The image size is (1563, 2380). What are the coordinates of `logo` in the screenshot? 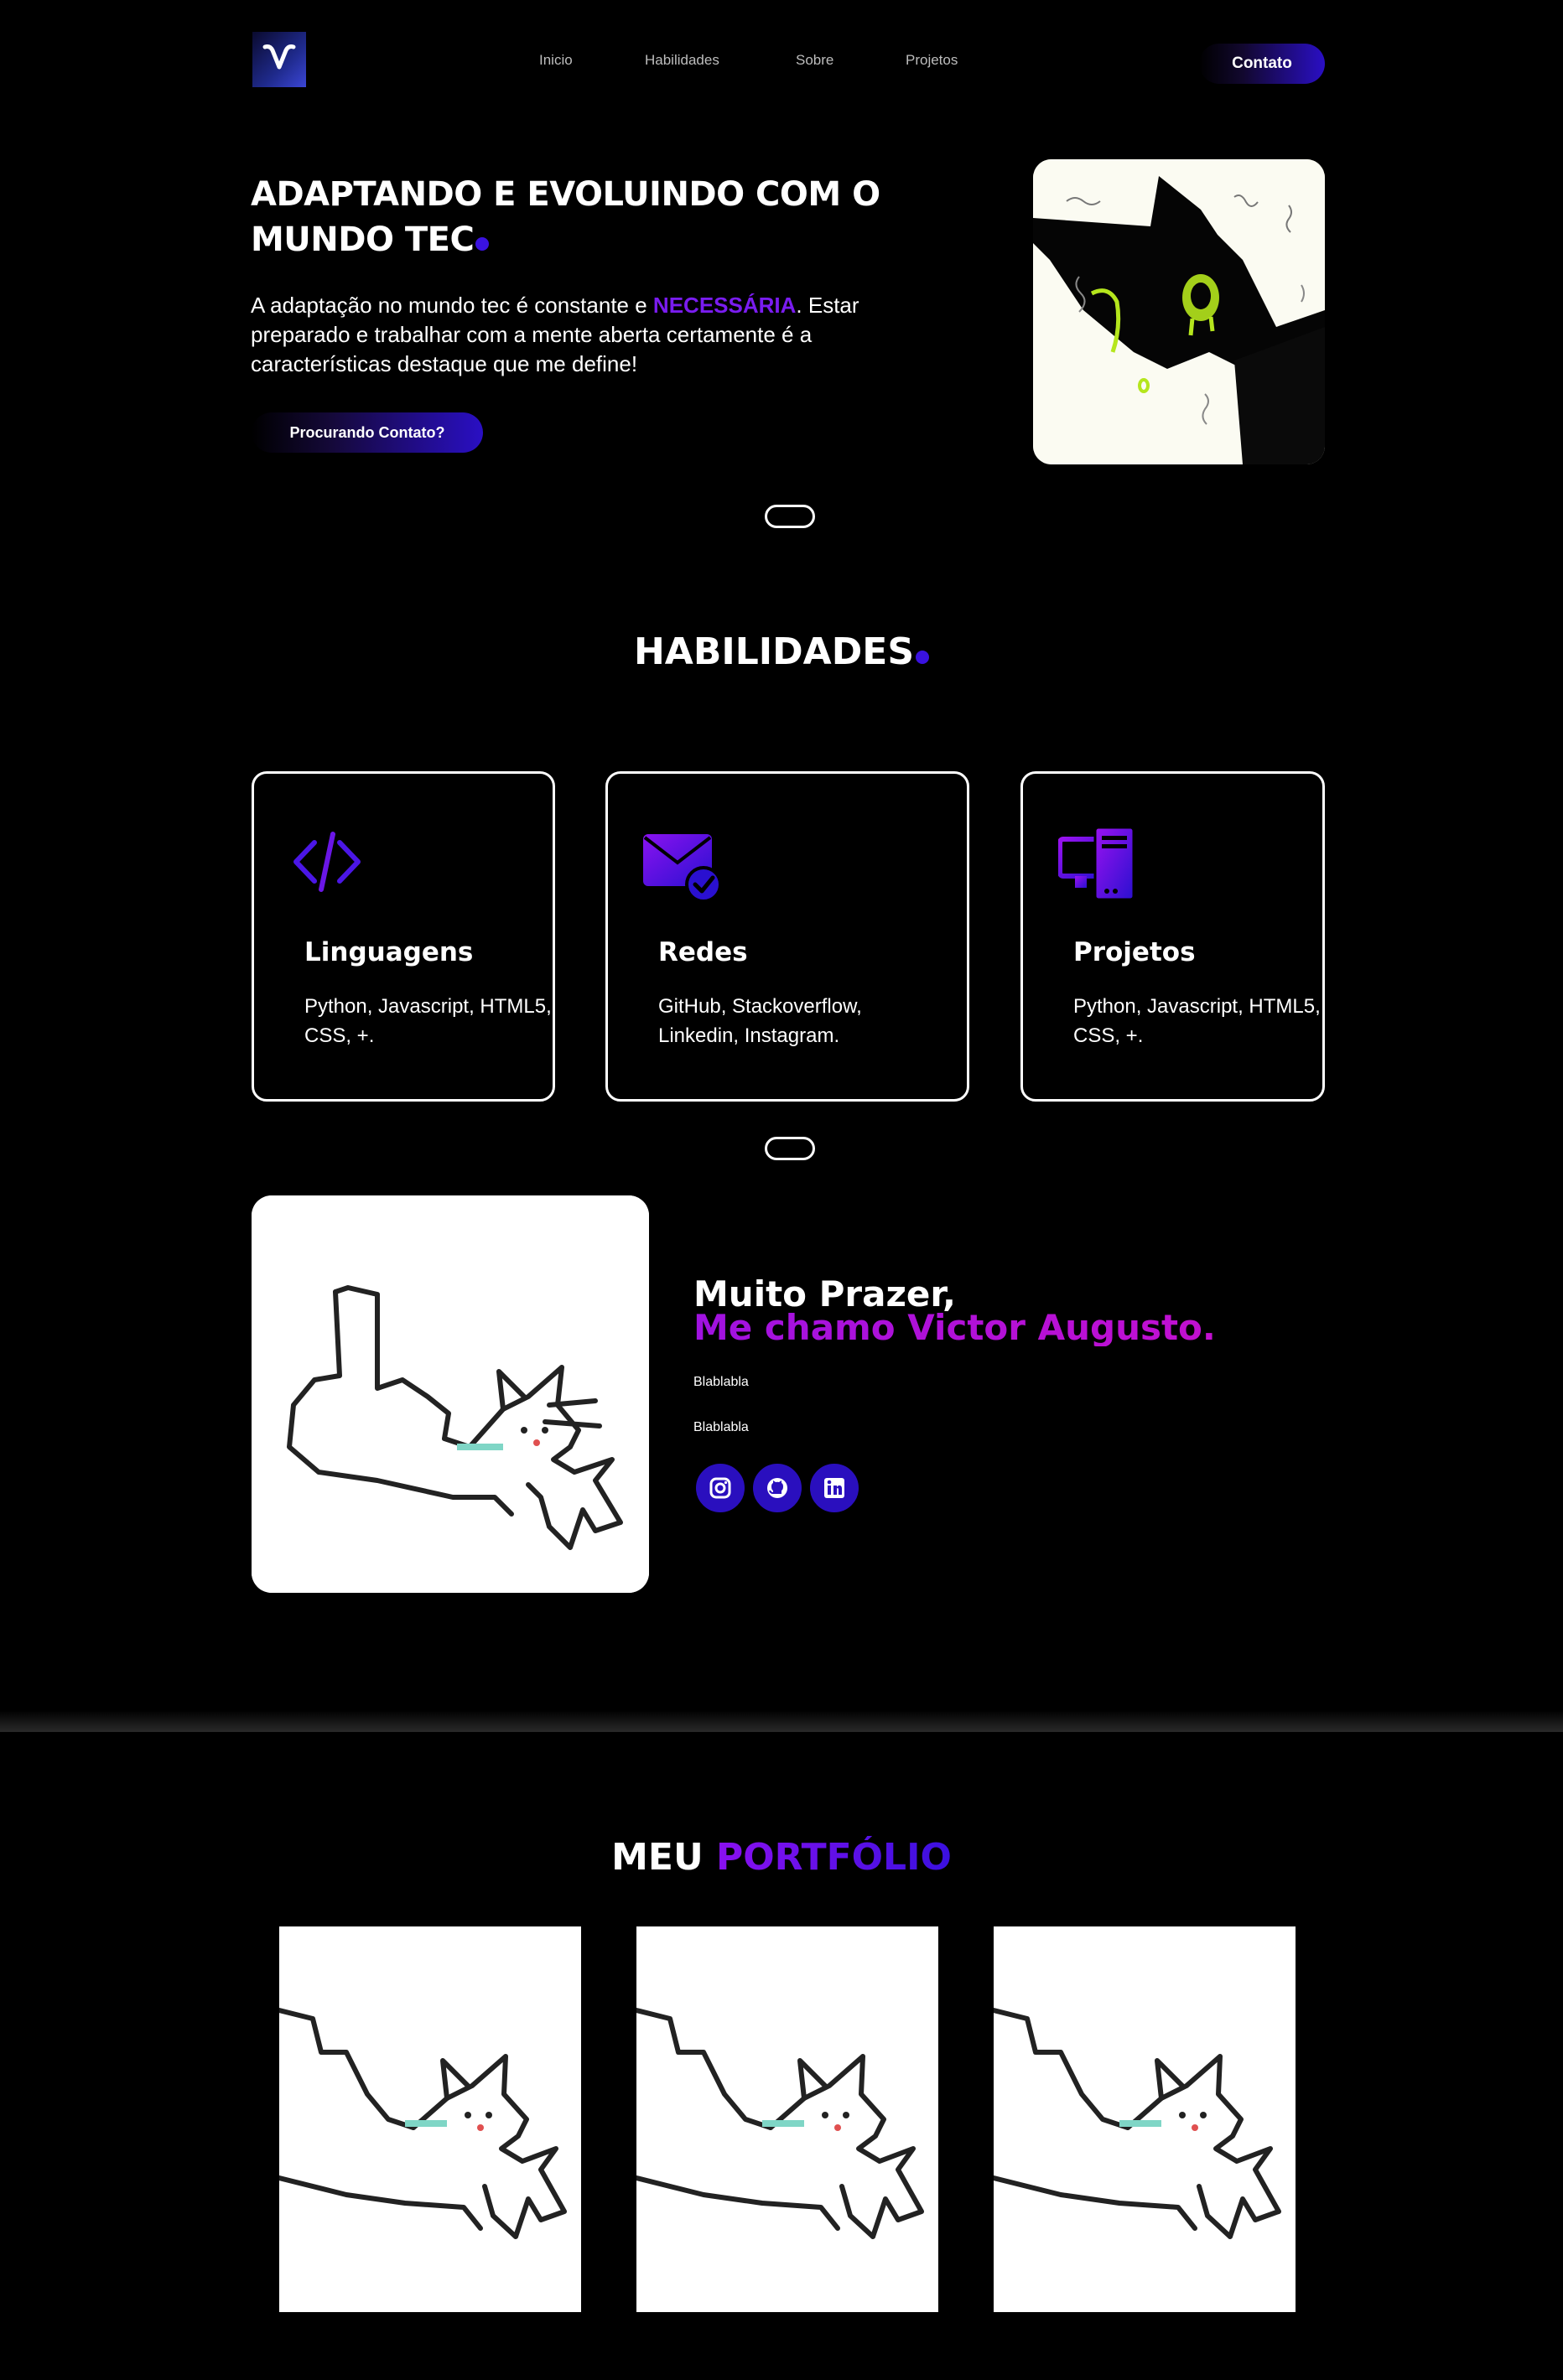 It's located at (279, 59).